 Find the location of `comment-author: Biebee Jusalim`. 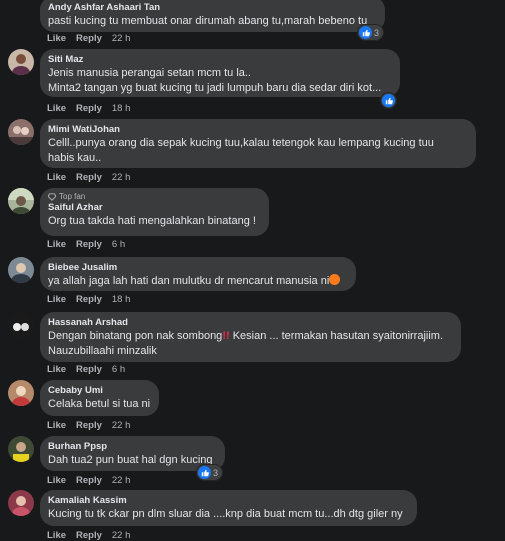

comment-author: Biebee Jusalim is located at coordinates (197, 268).